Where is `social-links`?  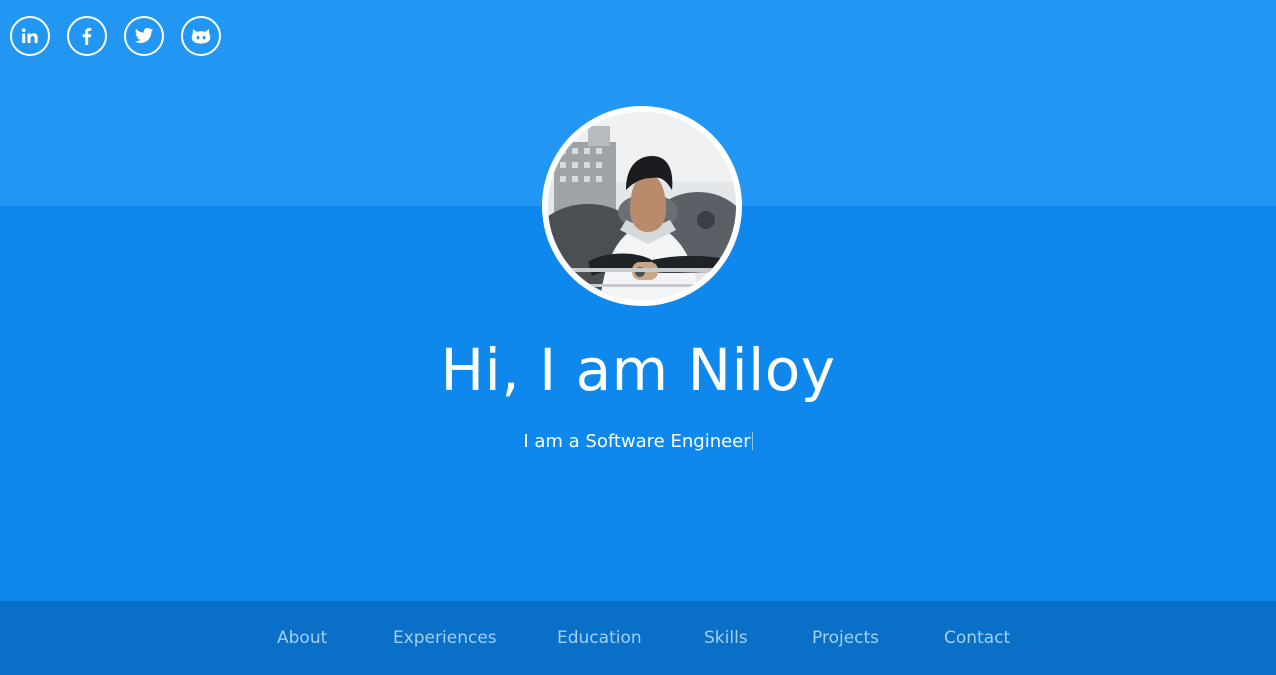 social-links is located at coordinates (115, 36).